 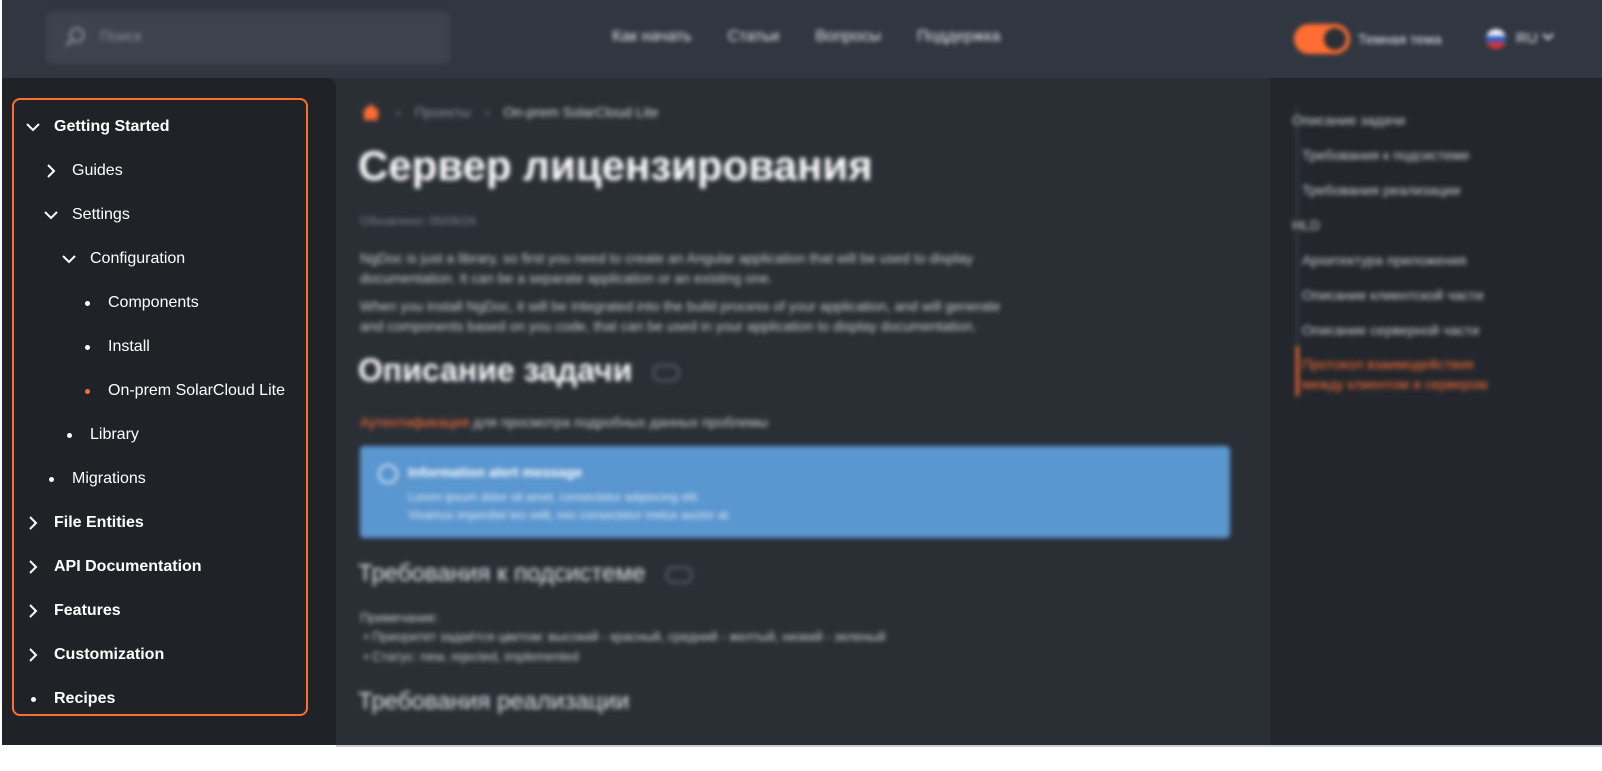 What do you see at coordinates (1322, 39) in the screenshot?
I see `dark-theme-toggle` at bounding box center [1322, 39].